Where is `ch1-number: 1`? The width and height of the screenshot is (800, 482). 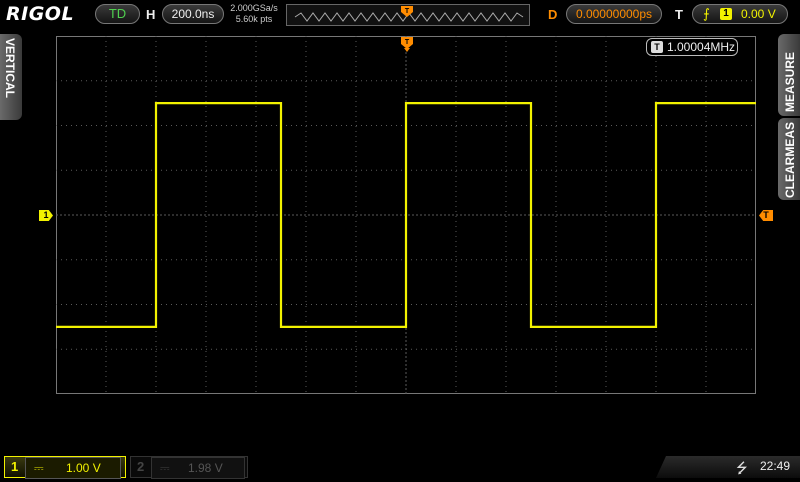 ch1-number: 1 is located at coordinates (15, 466).